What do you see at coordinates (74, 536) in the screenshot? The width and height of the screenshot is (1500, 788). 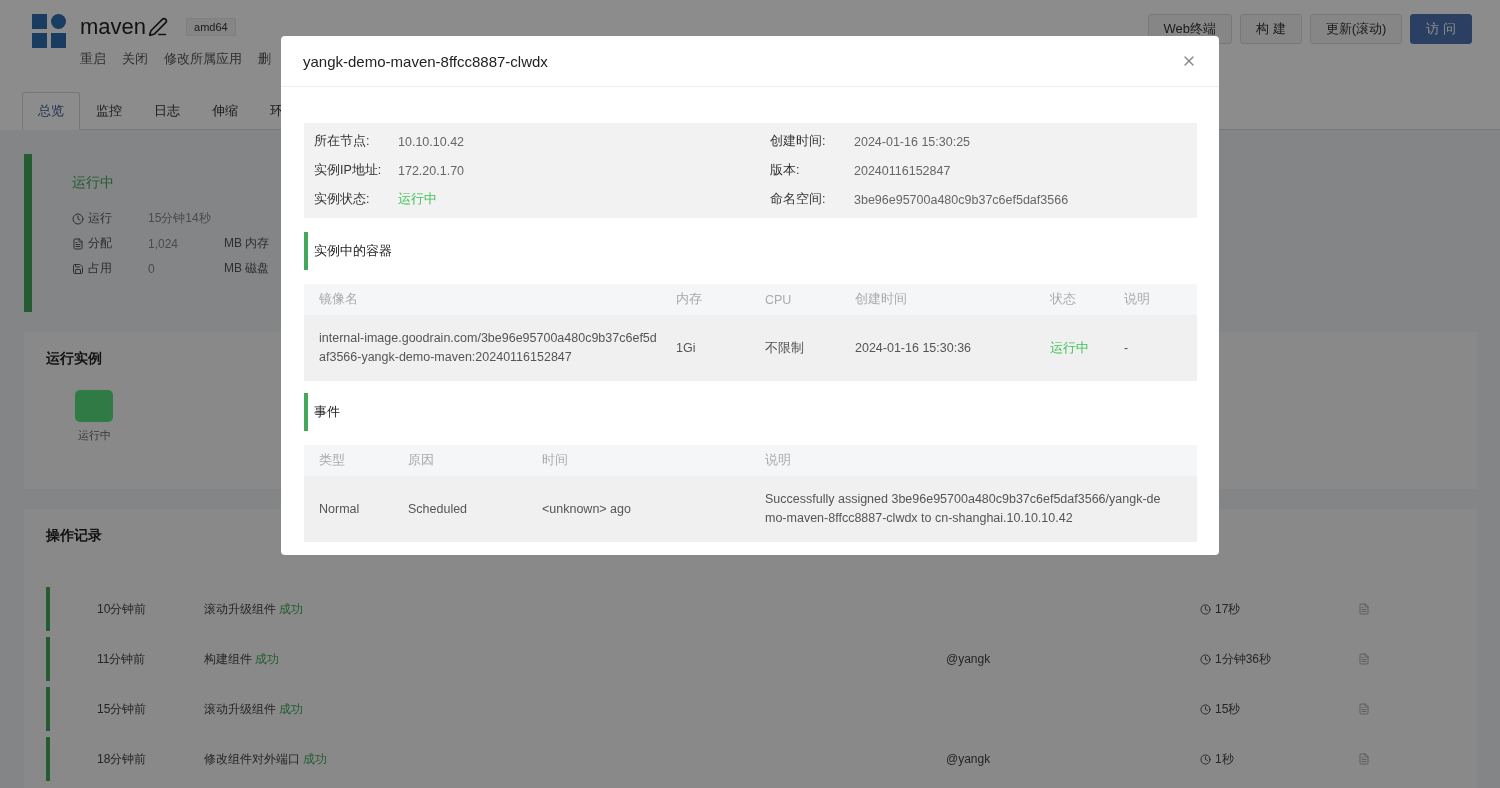 I see `card-title: 操作记录` at bounding box center [74, 536].